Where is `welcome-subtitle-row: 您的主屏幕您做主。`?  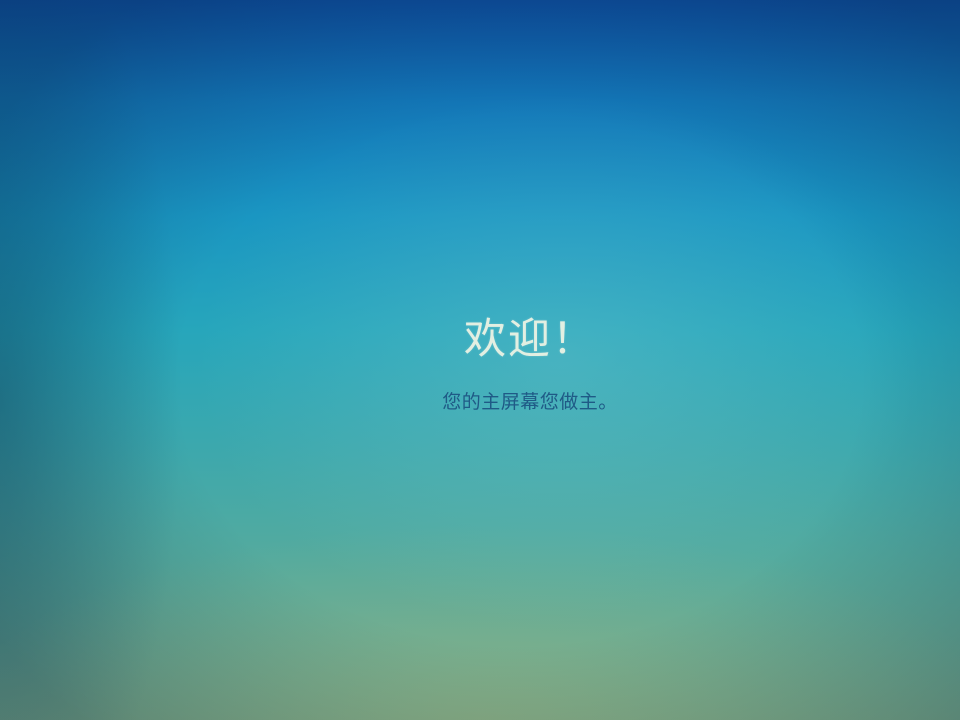
welcome-subtitle-row: 您的主屏幕您做主。 is located at coordinates (480, 402).